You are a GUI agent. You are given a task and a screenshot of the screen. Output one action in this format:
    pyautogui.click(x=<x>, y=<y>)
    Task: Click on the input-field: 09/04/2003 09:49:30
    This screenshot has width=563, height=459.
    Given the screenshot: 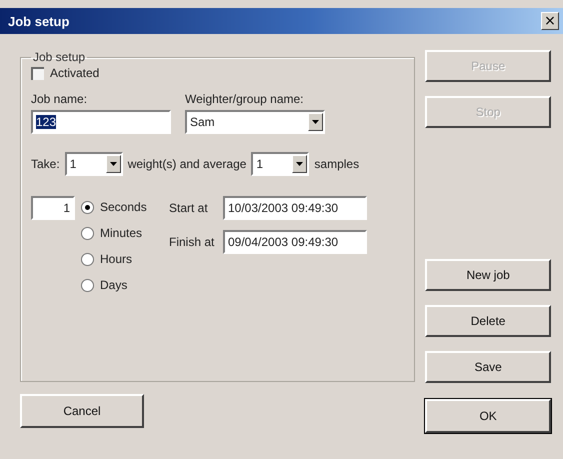 What is the action you would take?
    pyautogui.click(x=295, y=242)
    